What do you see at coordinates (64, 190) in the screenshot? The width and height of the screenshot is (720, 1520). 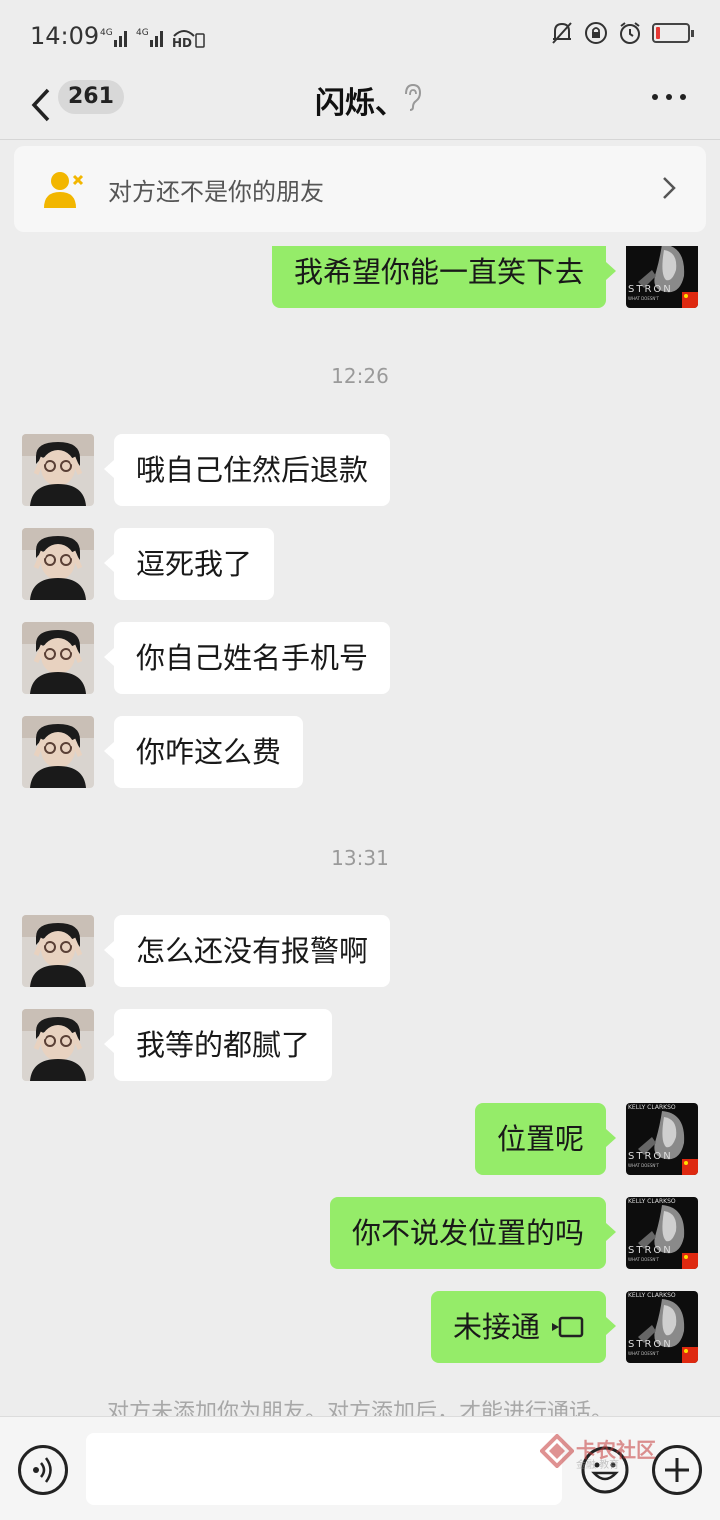 I see `add-friend-icon` at bounding box center [64, 190].